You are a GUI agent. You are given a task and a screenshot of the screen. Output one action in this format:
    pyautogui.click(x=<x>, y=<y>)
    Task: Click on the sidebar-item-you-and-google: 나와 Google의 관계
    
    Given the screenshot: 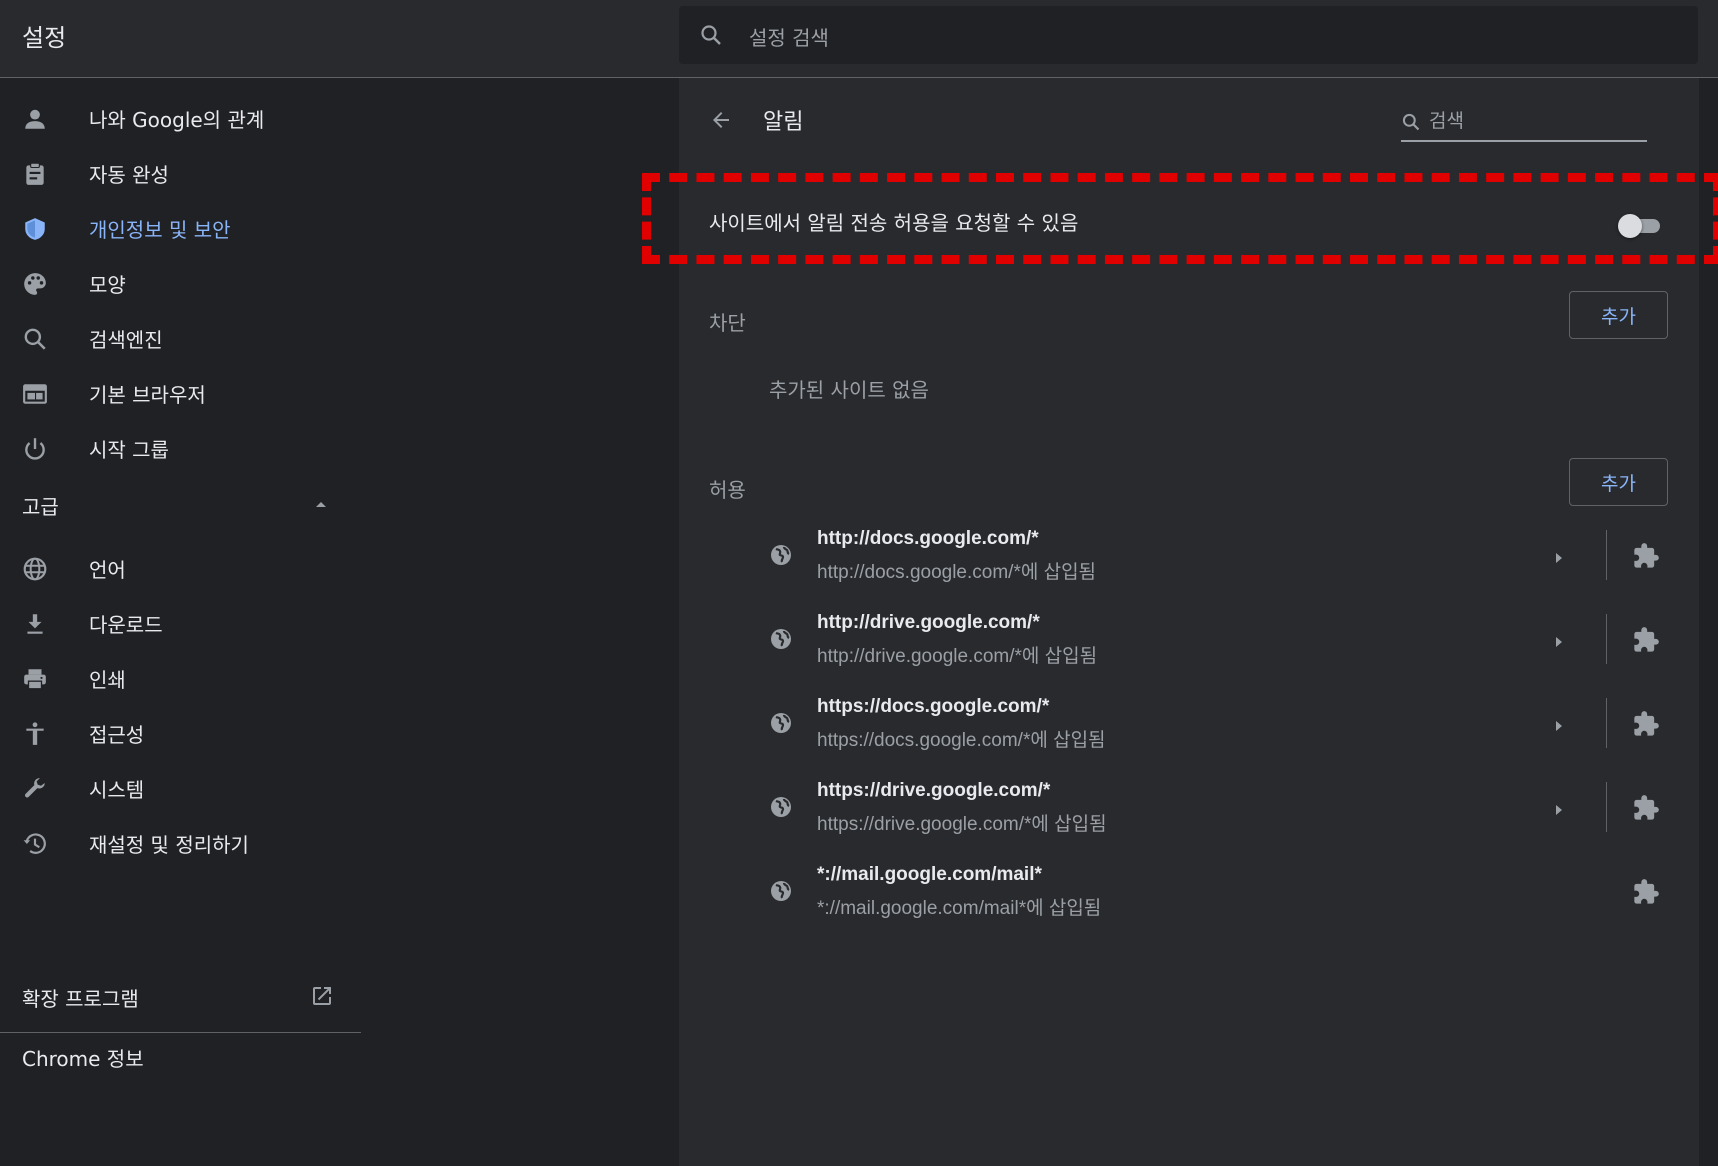 What is the action you would take?
    pyautogui.click(x=181, y=118)
    